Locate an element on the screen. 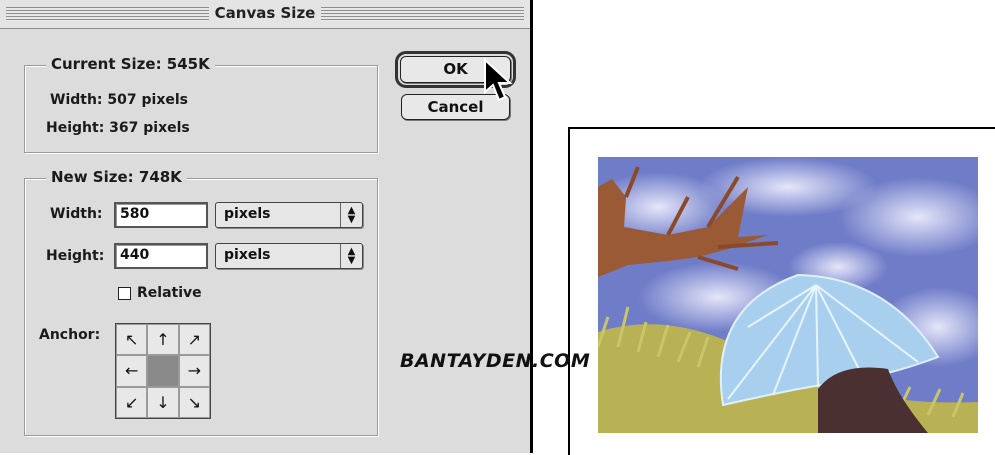 The image size is (995, 455). anchor-bottom-right: ↘ is located at coordinates (194, 402).